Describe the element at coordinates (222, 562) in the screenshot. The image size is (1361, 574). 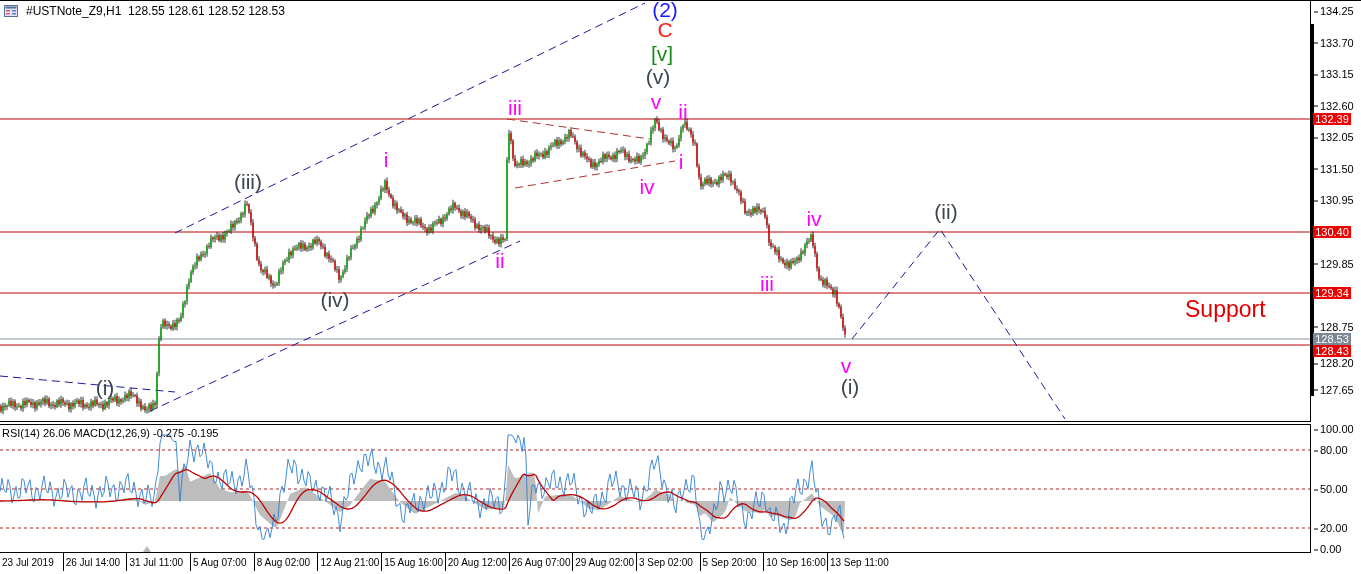
I see `time-label: 5 Aug 07:00` at that location.